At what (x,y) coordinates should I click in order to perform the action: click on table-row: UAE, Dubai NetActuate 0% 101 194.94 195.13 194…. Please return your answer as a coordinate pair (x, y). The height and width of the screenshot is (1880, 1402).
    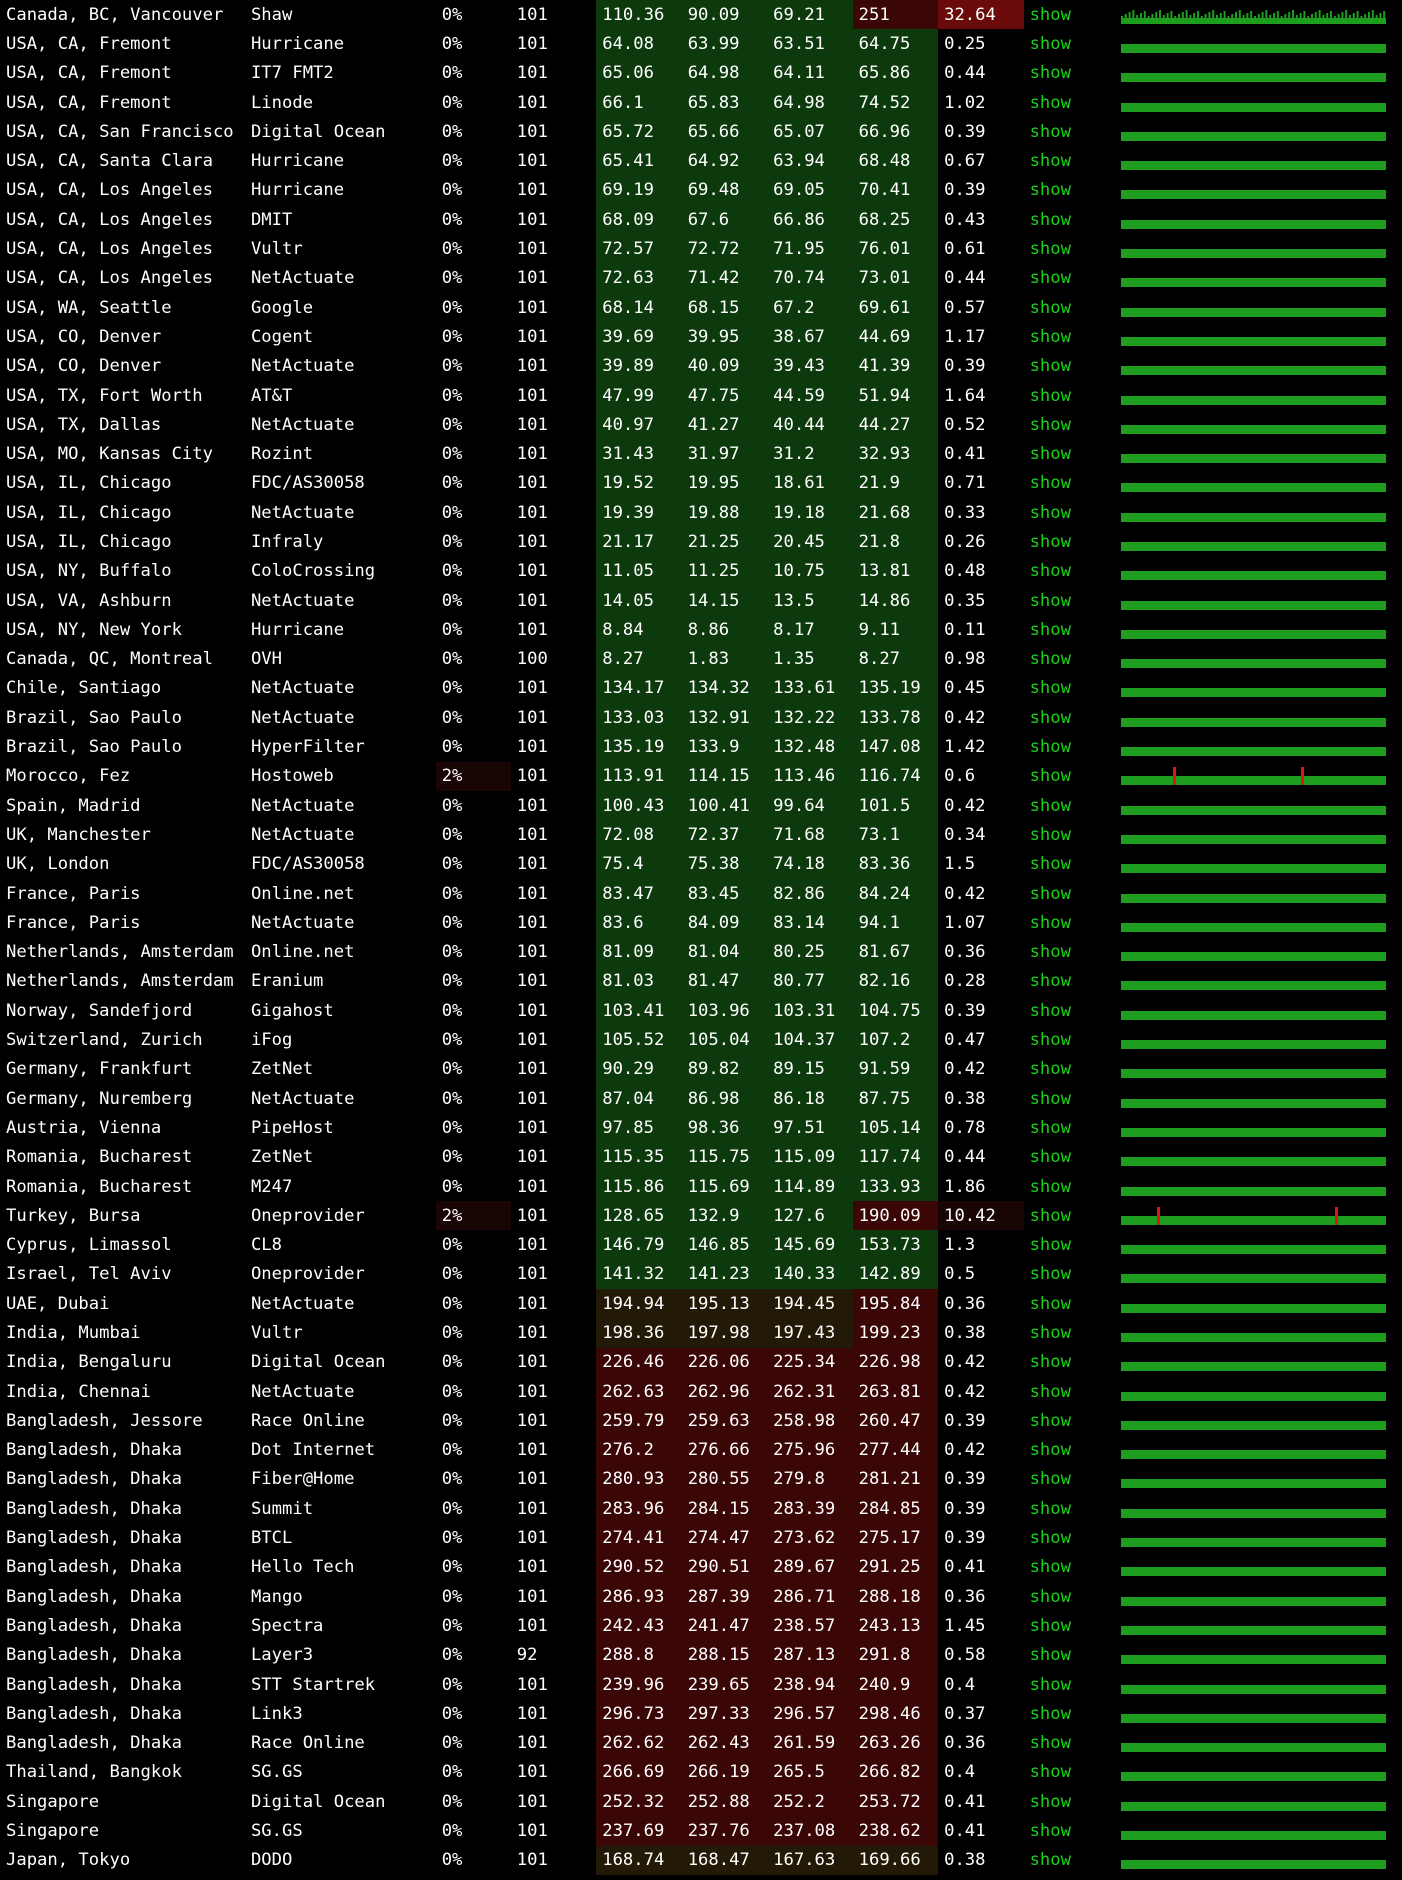
    Looking at the image, I should click on (701, 1304).